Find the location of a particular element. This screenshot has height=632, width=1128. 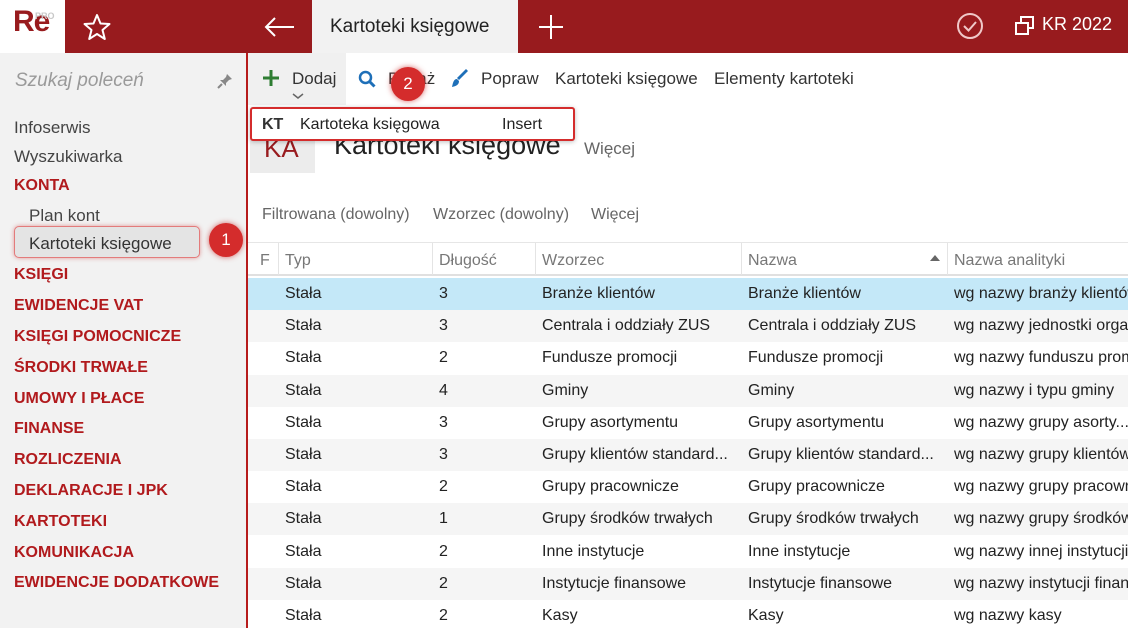

table-cell: 1 is located at coordinates (443, 519).